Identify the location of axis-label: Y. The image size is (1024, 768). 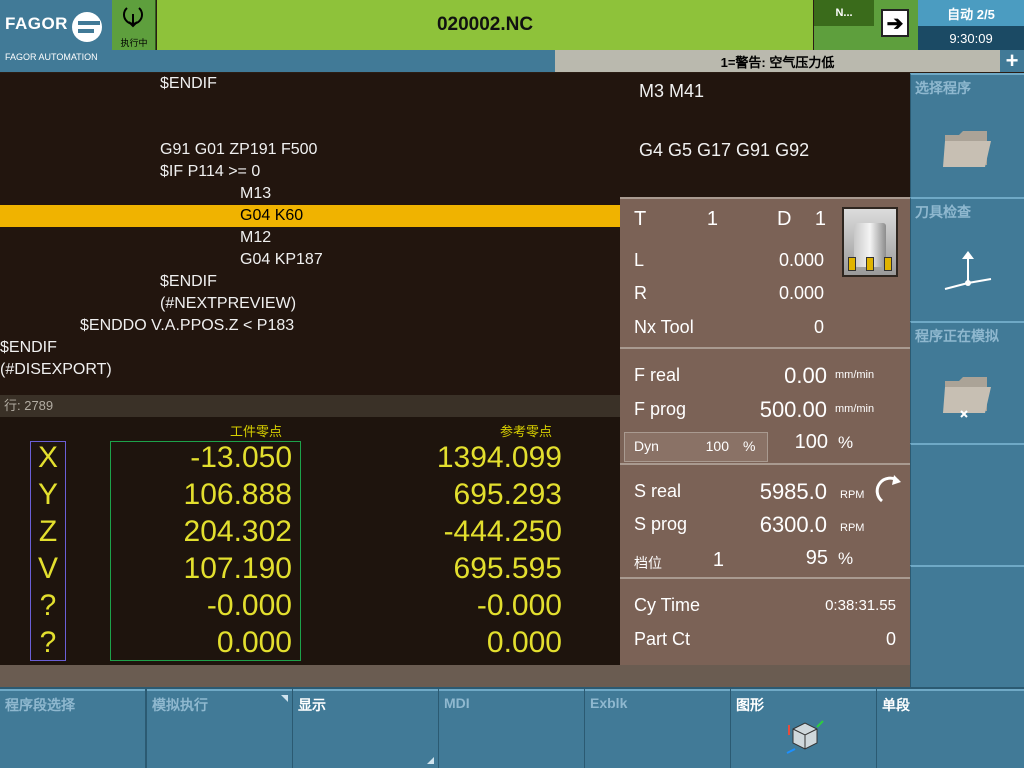
(47, 494).